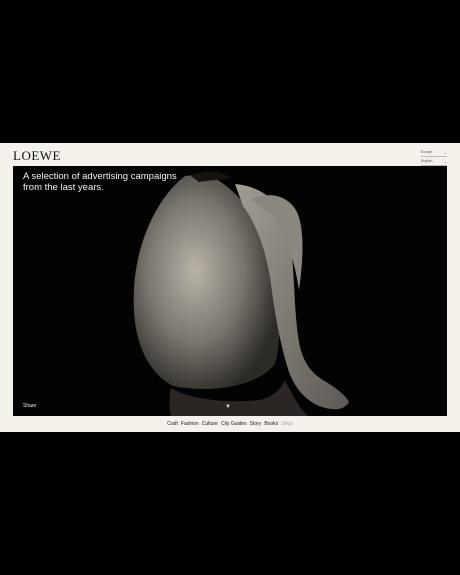 The image size is (460, 575). What do you see at coordinates (234, 424) in the screenshot?
I see `nav-item-city-guides: City Guides` at bounding box center [234, 424].